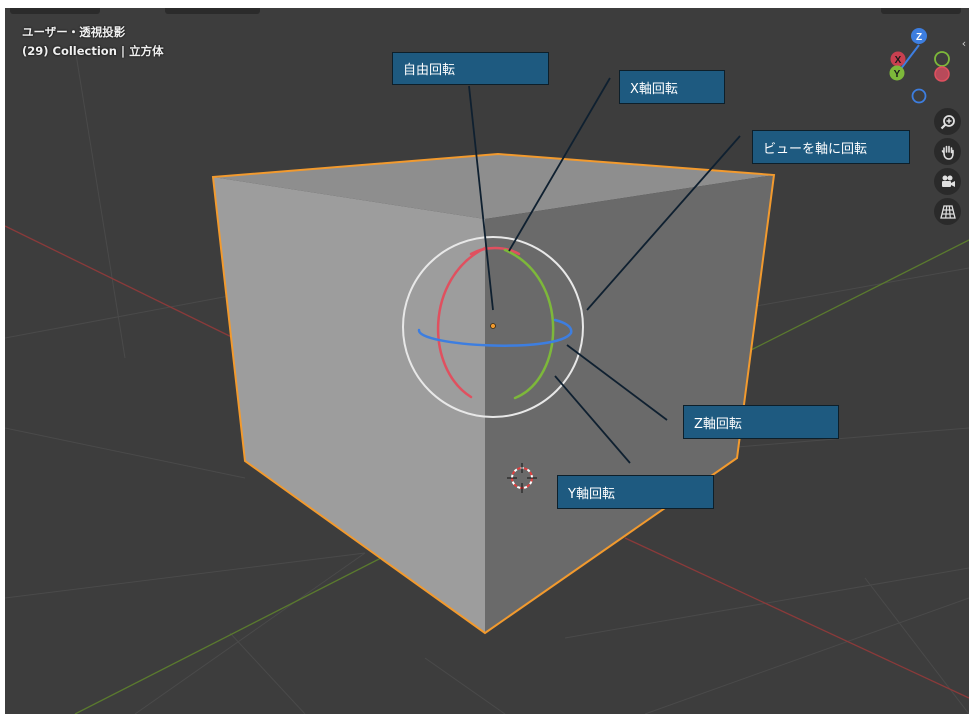 The width and height of the screenshot is (978, 722). I want to click on gizmo-neg-x-axis-icon, so click(942, 74).